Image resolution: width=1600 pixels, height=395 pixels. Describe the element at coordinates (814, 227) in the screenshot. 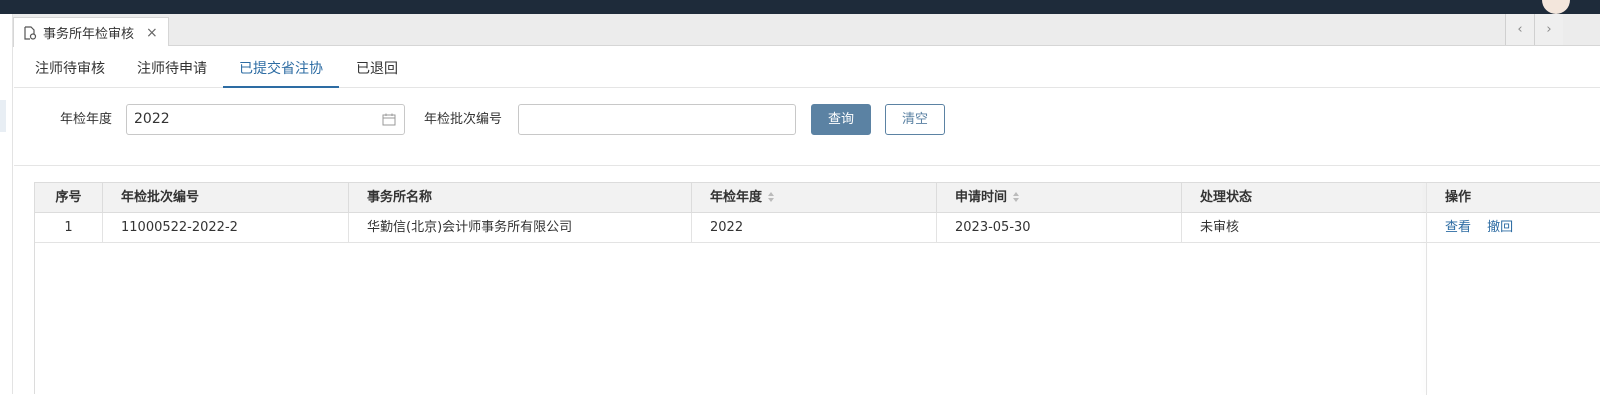

I see `row-year: 2022` at that location.